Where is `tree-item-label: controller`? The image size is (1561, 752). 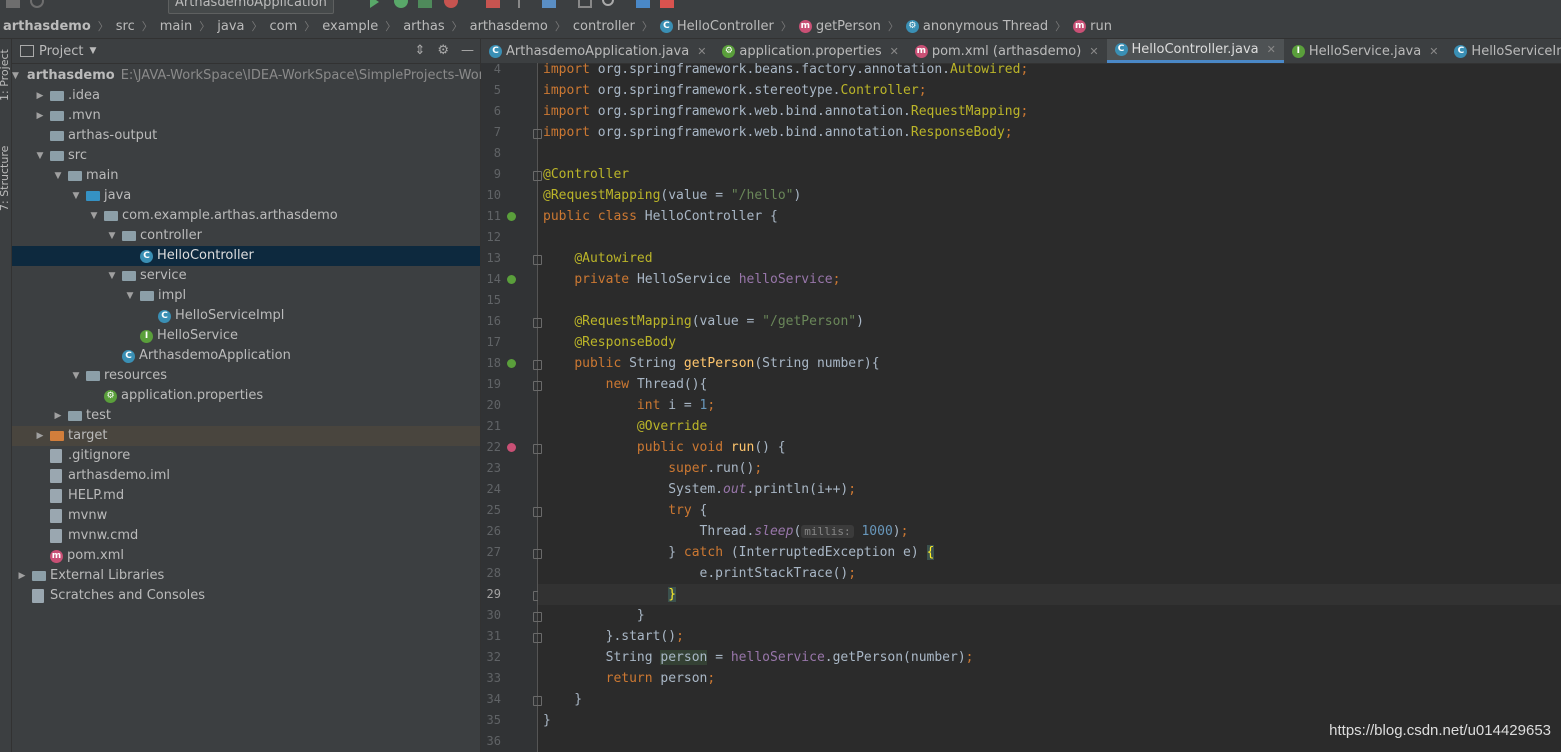
tree-item-label: controller is located at coordinates (171, 235).